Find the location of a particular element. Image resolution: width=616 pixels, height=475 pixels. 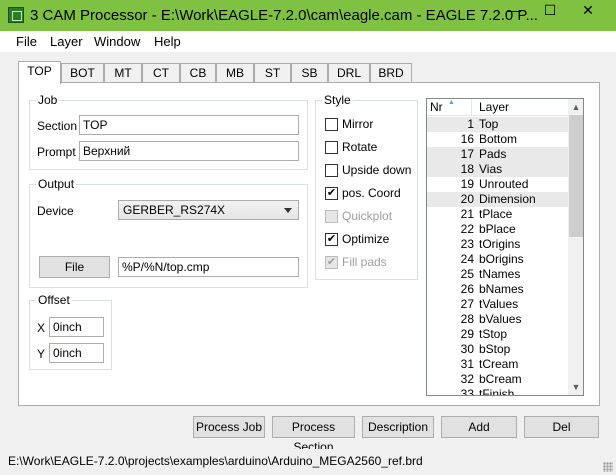

layer-name: Unrouted is located at coordinates (504, 184).